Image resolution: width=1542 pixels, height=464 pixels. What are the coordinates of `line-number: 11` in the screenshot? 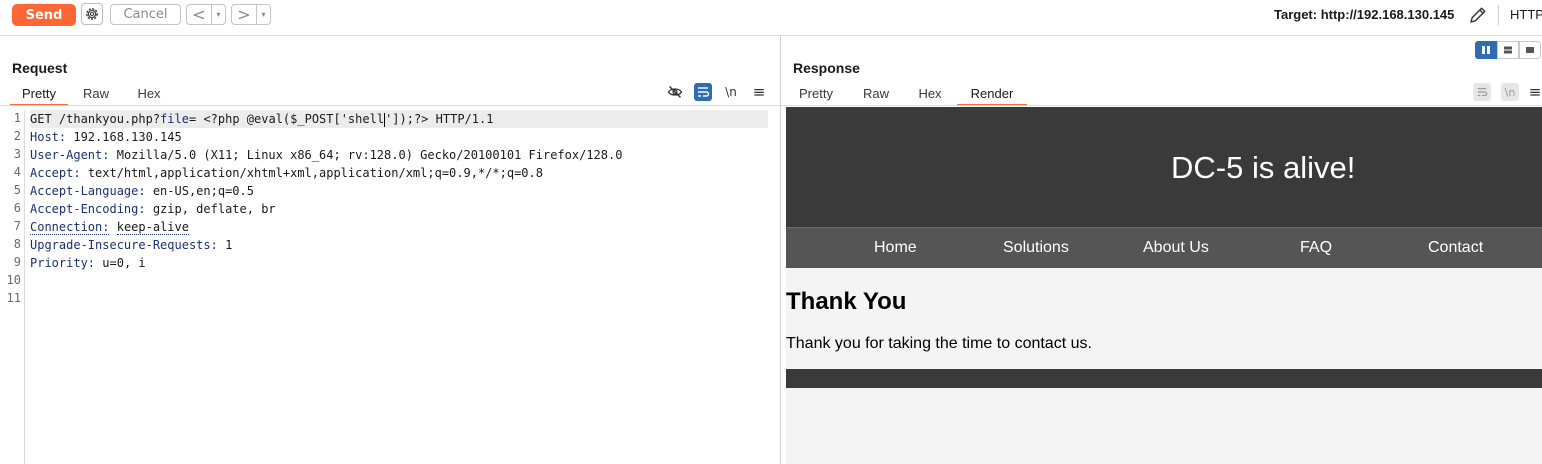 It's located at (13, 298).